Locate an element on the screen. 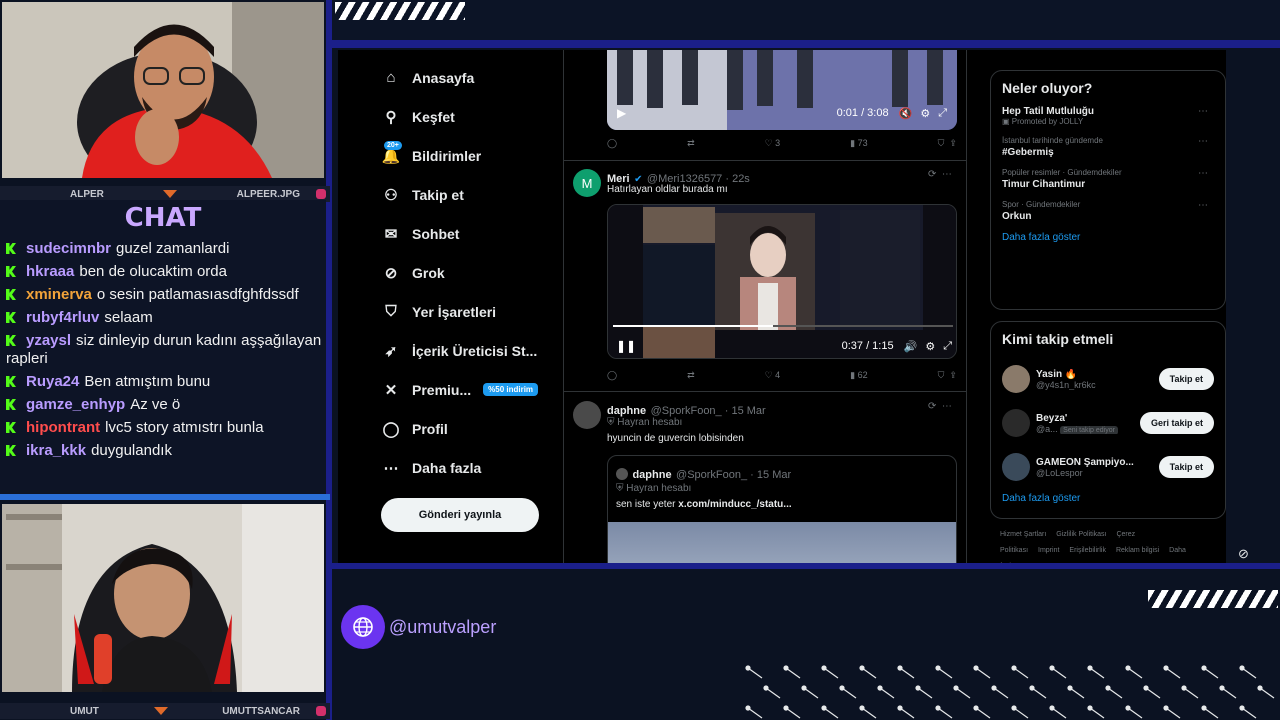  rocket-icon: ➶ is located at coordinates (391, 351).